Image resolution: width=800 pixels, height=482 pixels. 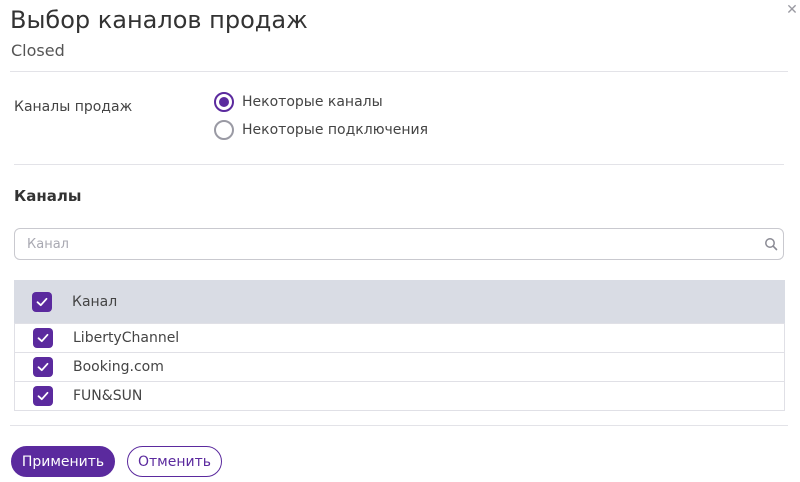 What do you see at coordinates (126, 338) in the screenshot?
I see `channel-name: LibertyChannel` at bounding box center [126, 338].